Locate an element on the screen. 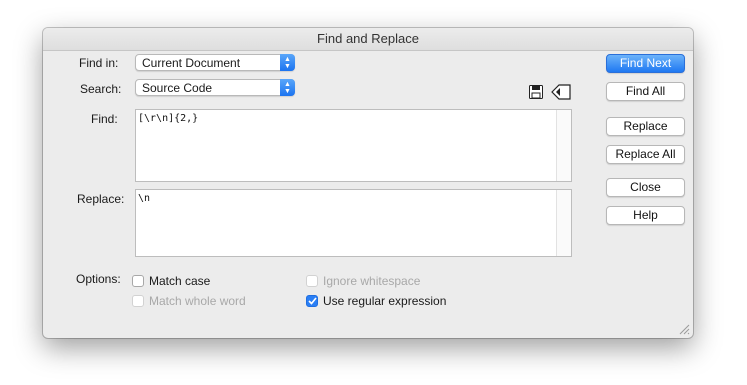 This screenshot has height=385, width=747. search-select: Source Code ▲ ▼ is located at coordinates (215, 87).